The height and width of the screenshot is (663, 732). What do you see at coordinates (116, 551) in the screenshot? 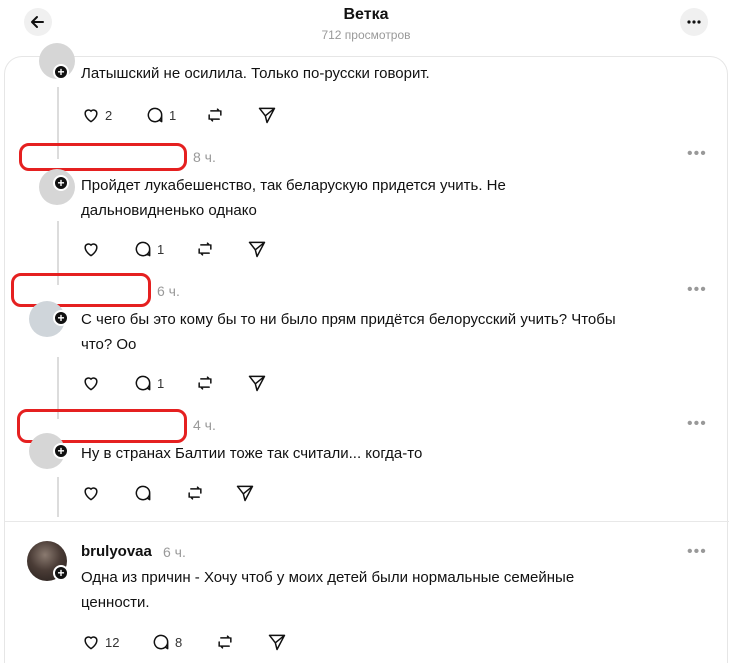
I see `comment-username: brulyovaa` at bounding box center [116, 551].